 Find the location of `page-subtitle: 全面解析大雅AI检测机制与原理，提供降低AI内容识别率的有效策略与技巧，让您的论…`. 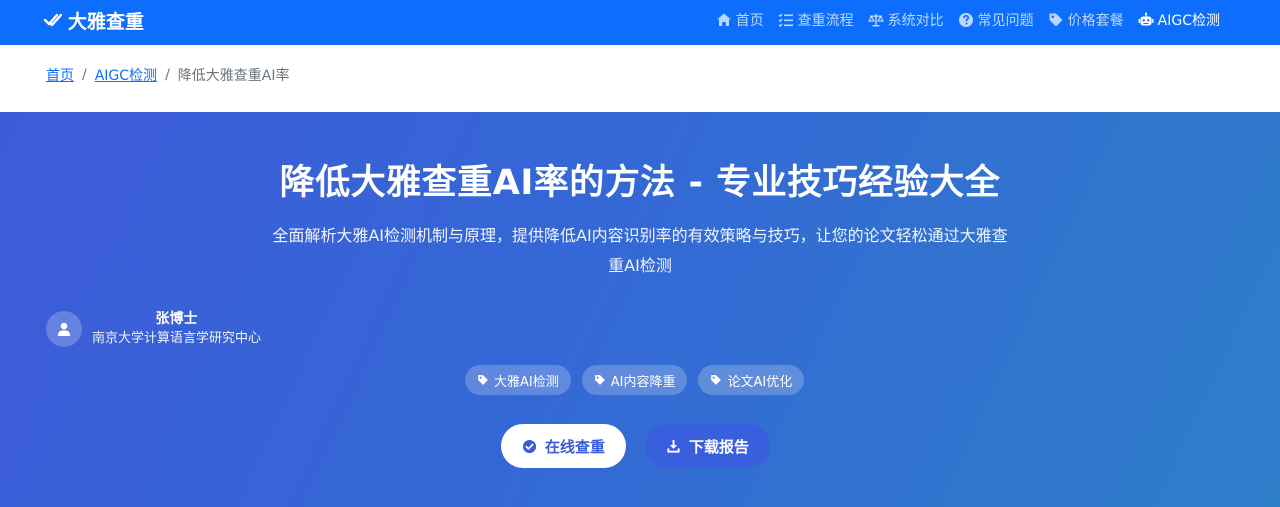

page-subtitle: 全面解析大雅AI检测机制与原理，提供降低AI内容识别率的有效策略与技巧，让您的论… is located at coordinates (640, 250).